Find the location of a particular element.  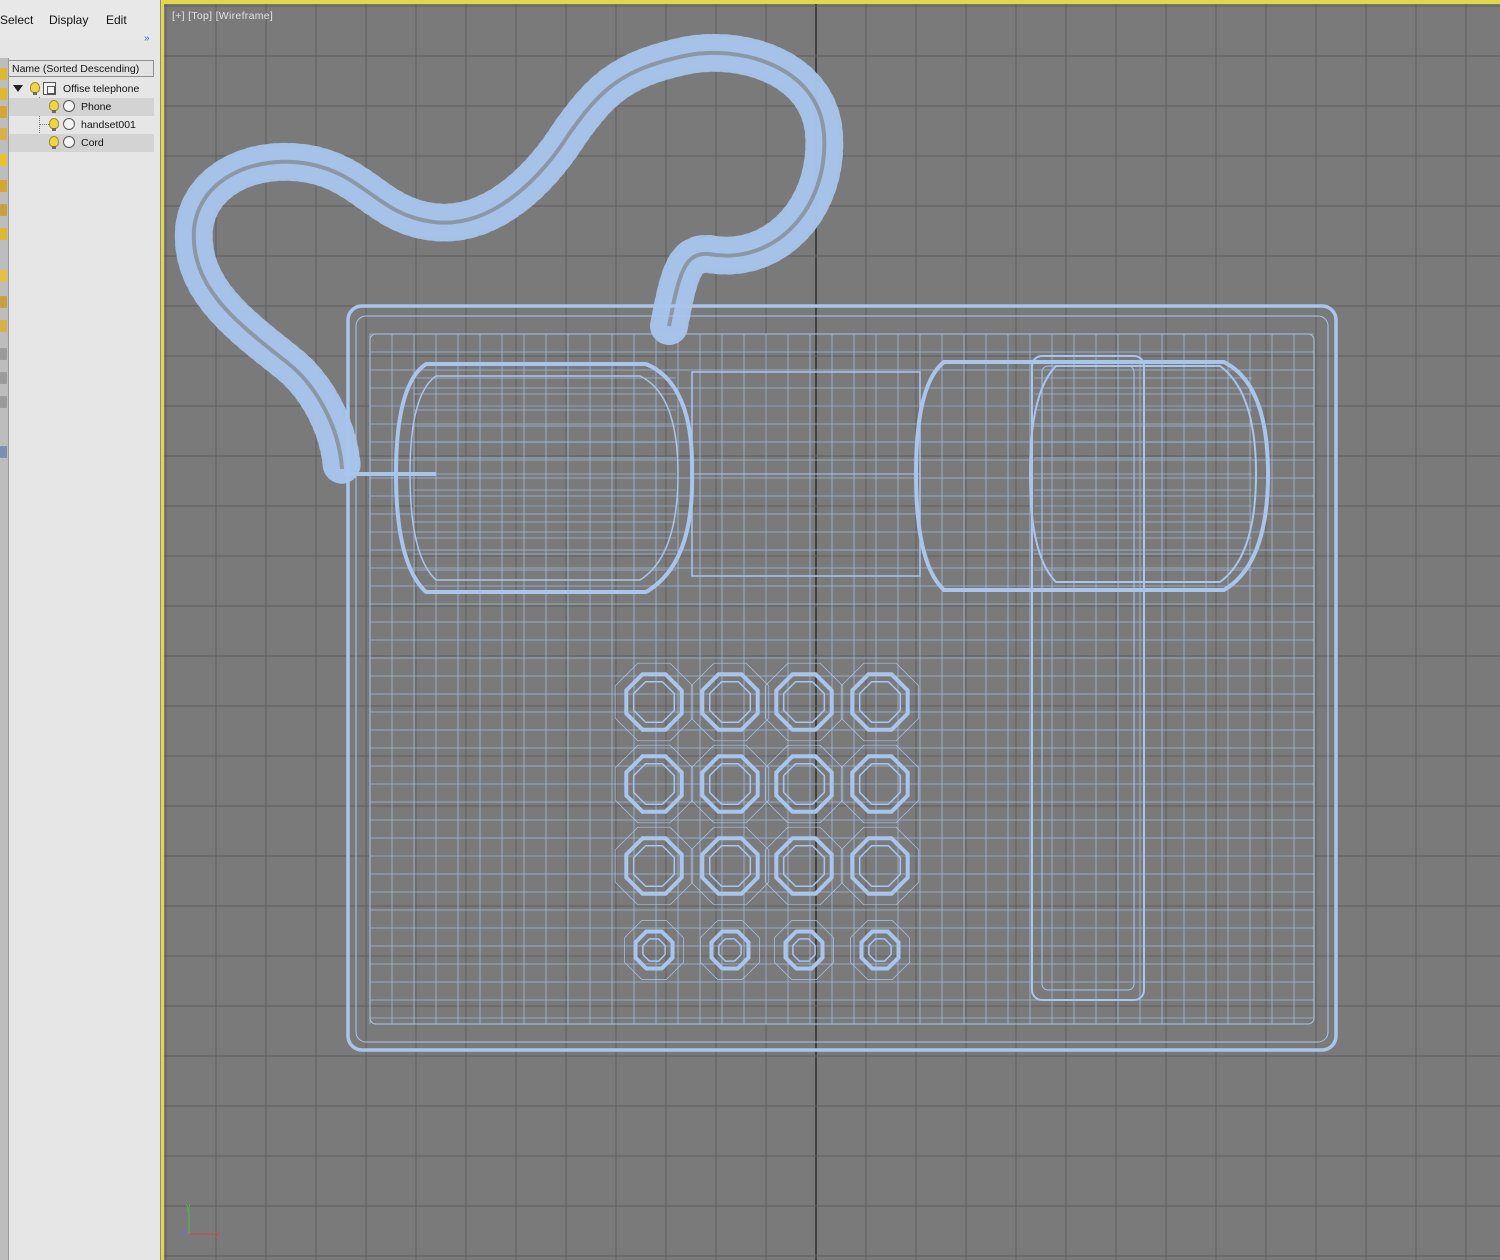

filter-warps-icon is located at coordinates (3, 186).